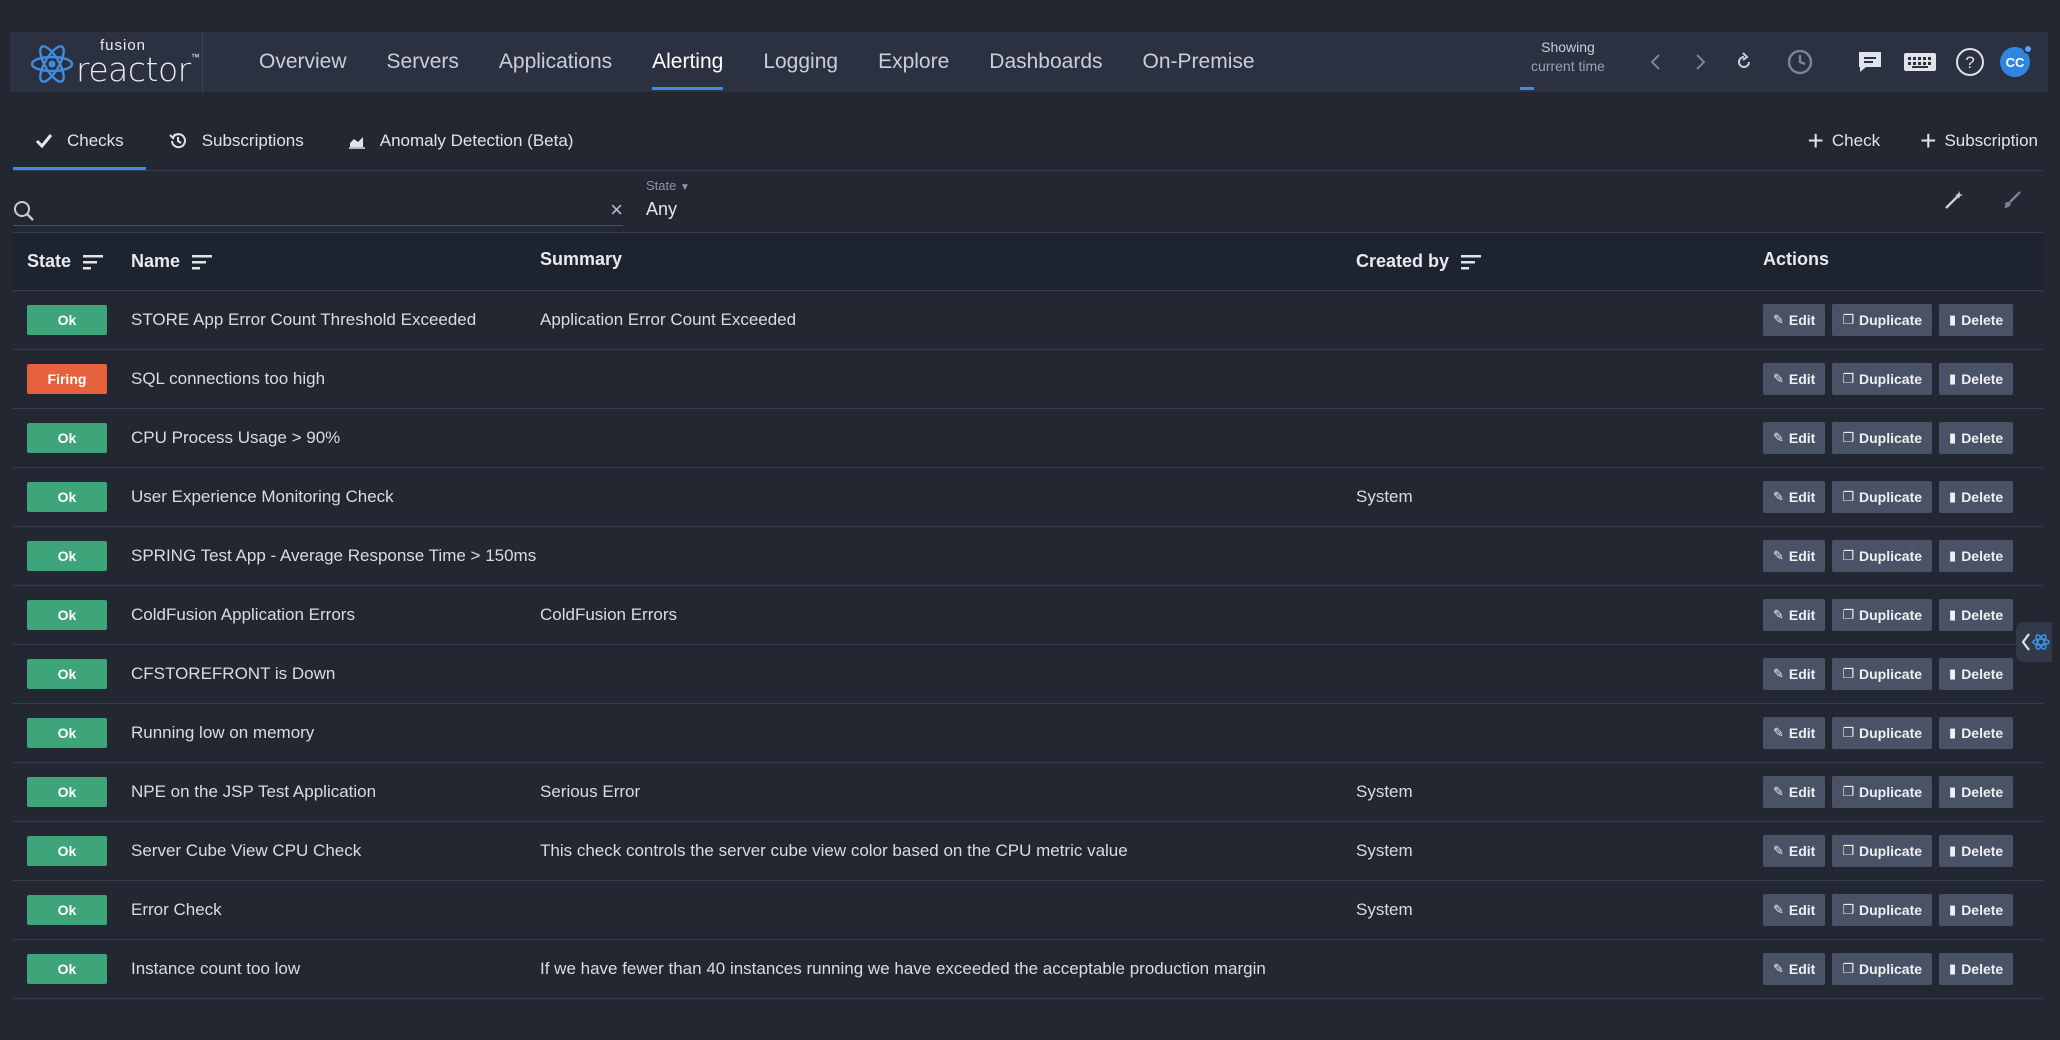 Image resolution: width=2060 pixels, height=1040 pixels. Describe the element at coordinates (1891, 497) in the screenshot. I see `duplicate-label: Duplicate` at that location.